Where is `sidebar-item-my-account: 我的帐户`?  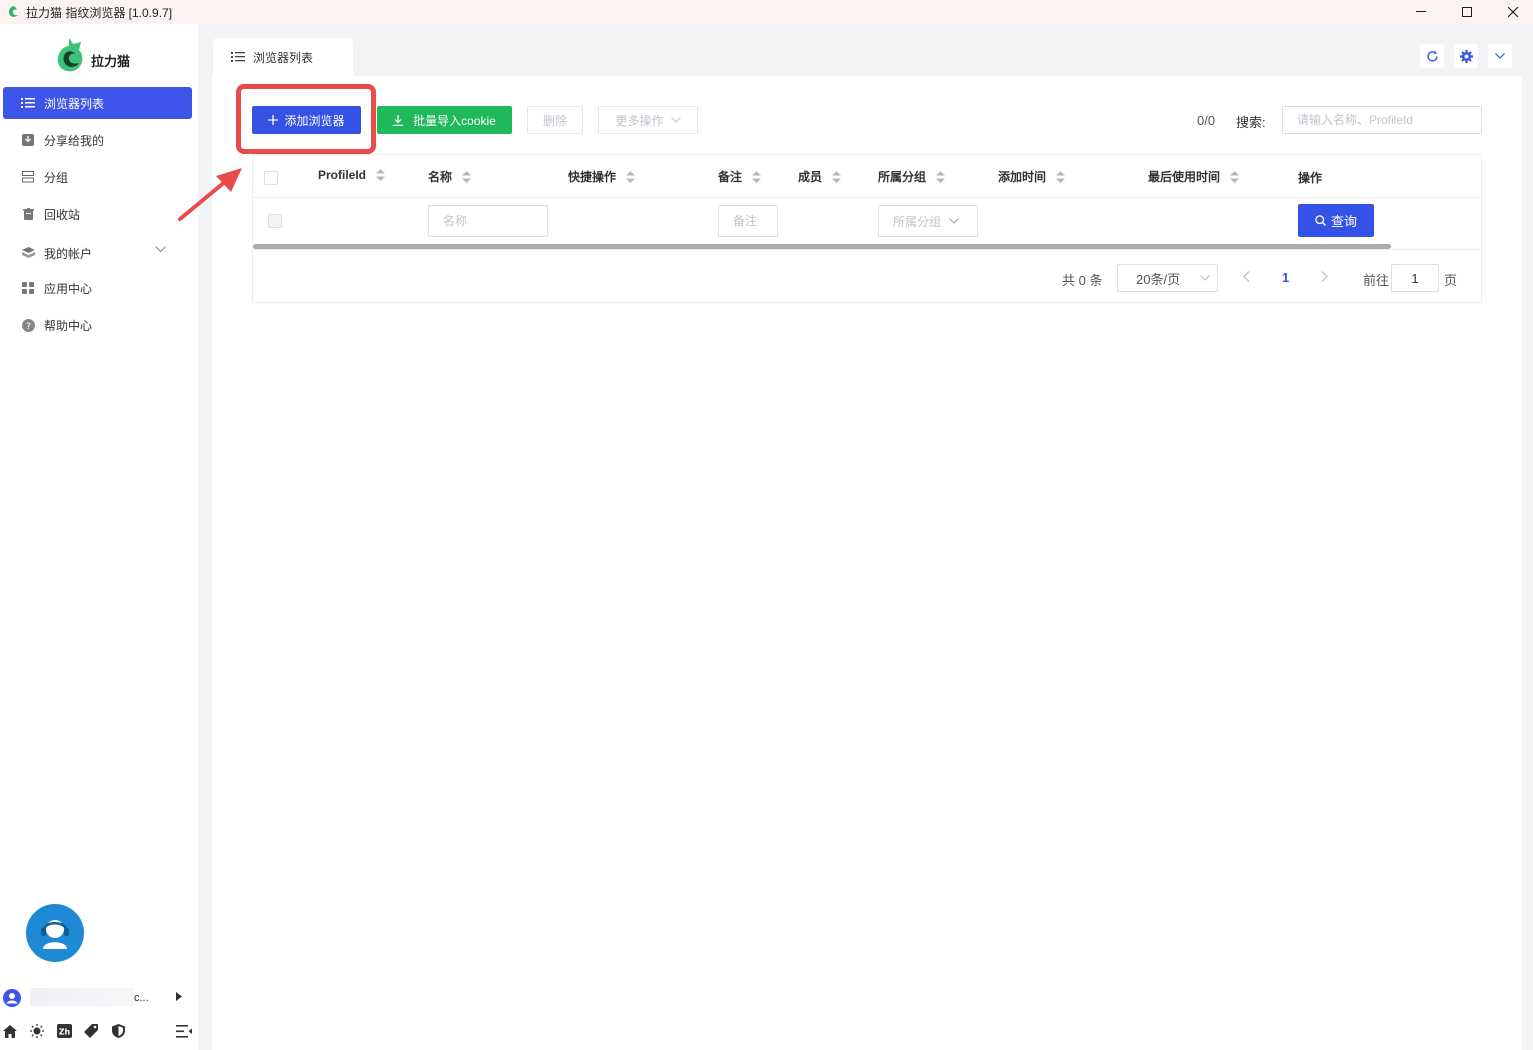
sidebar-item-my-account: 我的帐户 is located at coordinates (97, 253).